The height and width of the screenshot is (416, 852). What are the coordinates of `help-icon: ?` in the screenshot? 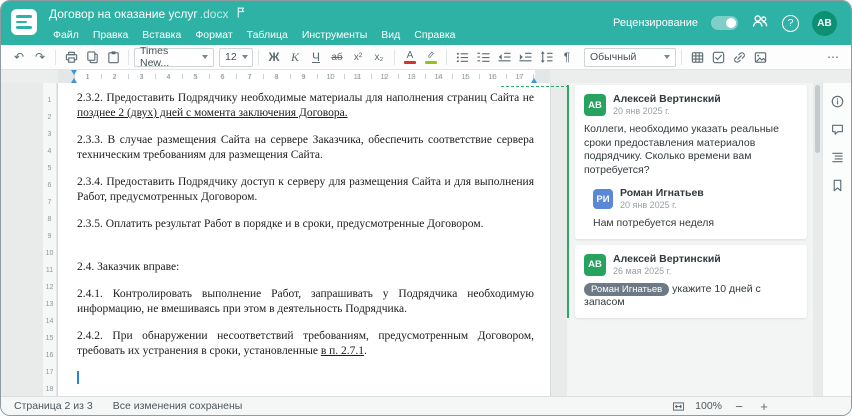 It's located at (790, 23).